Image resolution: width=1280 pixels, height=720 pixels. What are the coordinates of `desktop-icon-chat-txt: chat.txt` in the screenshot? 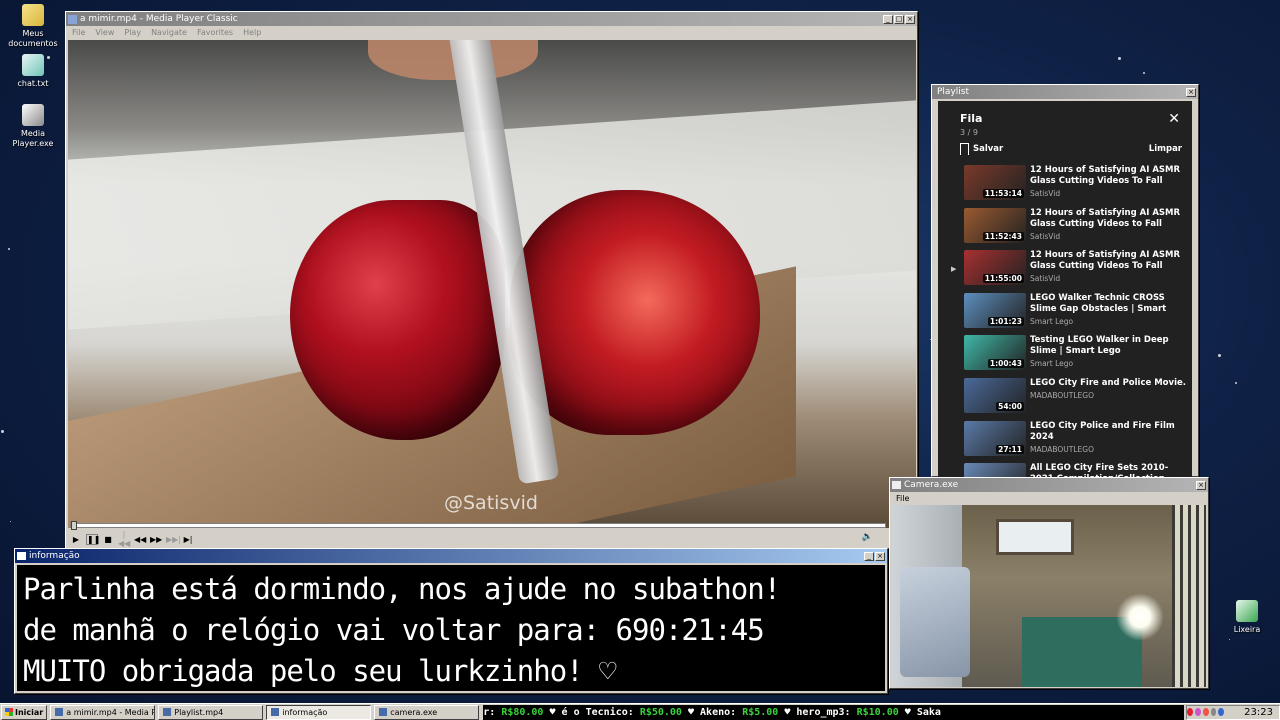 It's located at (33, 71).